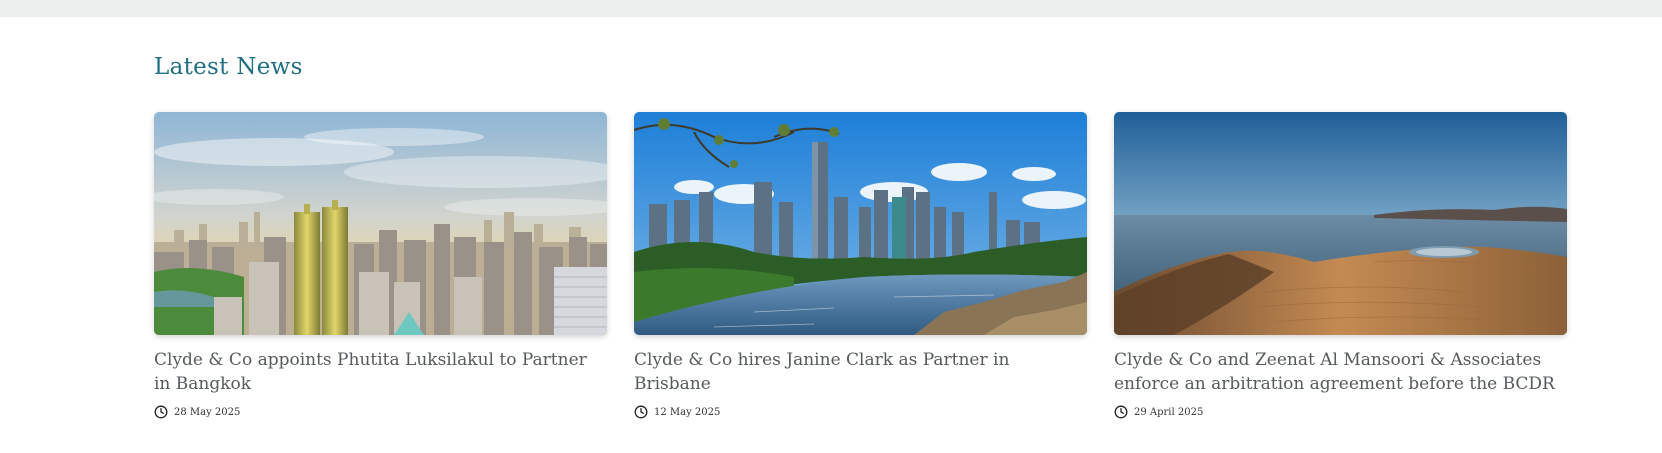 The height and width of the screenshot is (453, 1662). Describe the element at coordinates (831, 8) in the screenshot. I see `top-bar` at that location.